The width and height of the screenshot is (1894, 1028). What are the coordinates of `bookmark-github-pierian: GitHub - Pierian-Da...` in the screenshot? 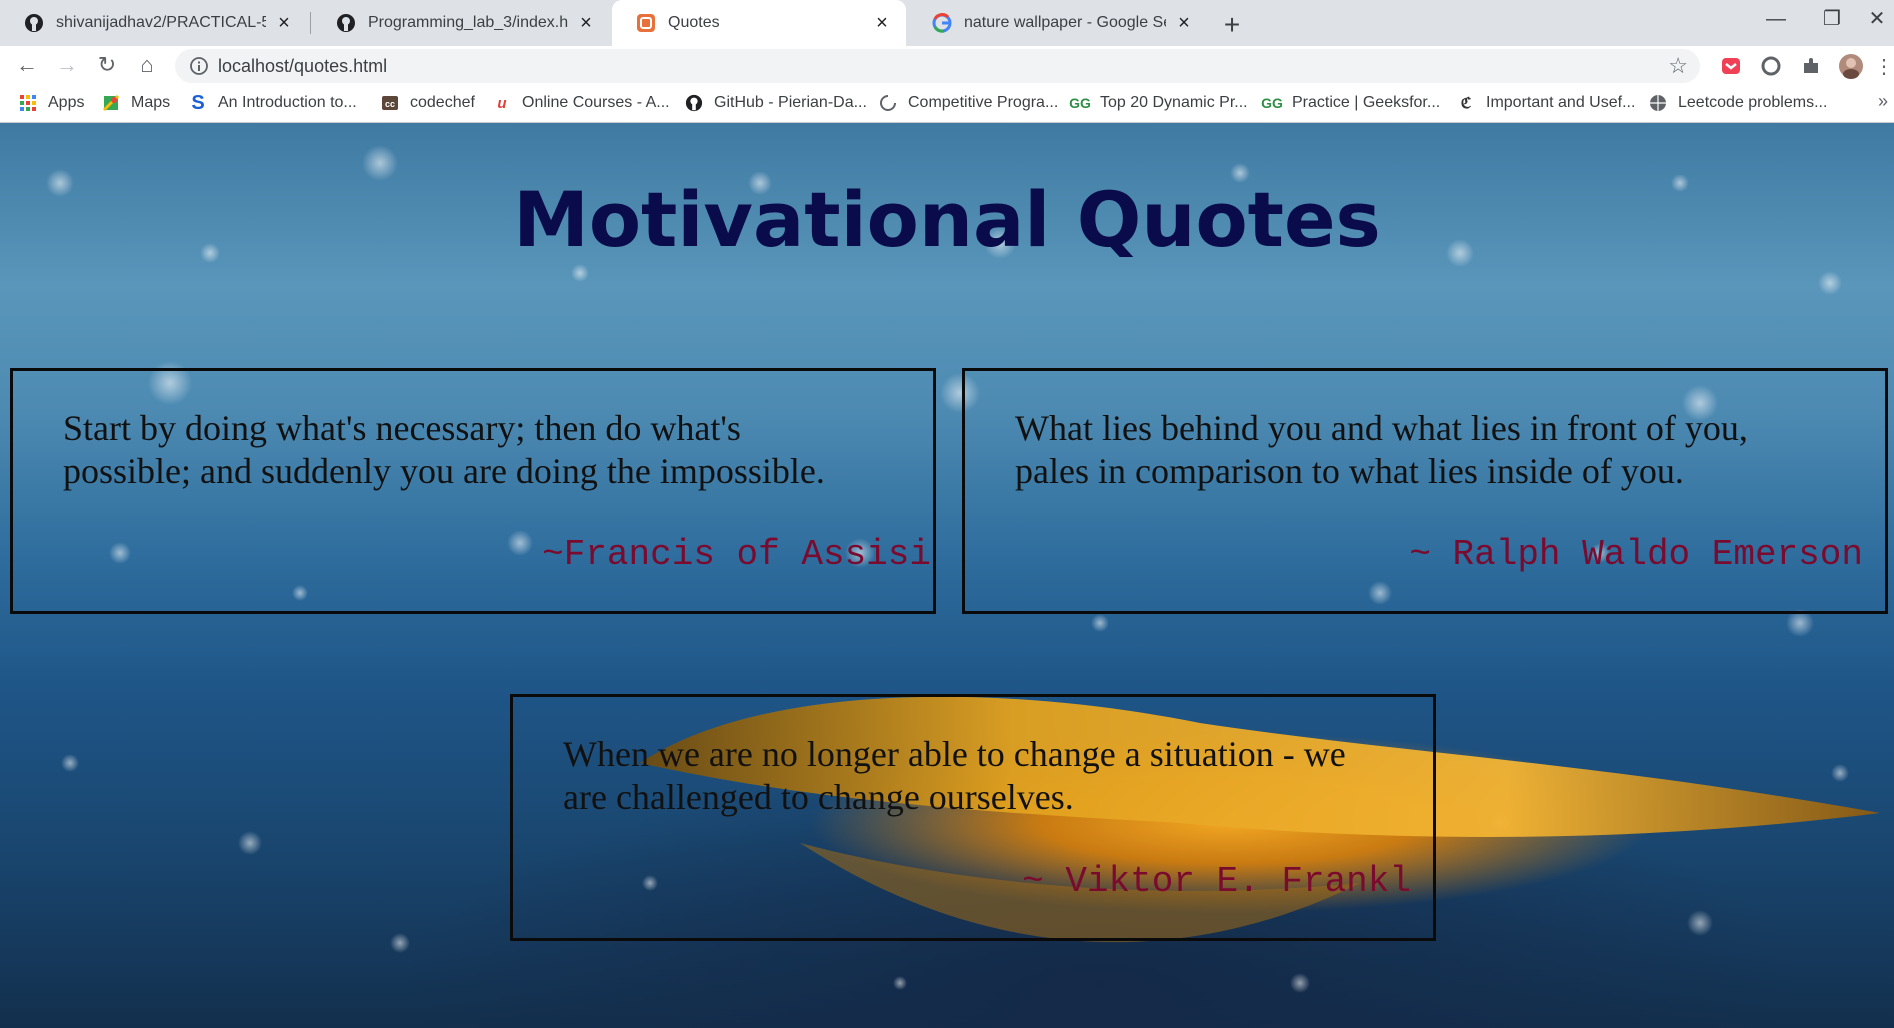 It's located at (775, 103).